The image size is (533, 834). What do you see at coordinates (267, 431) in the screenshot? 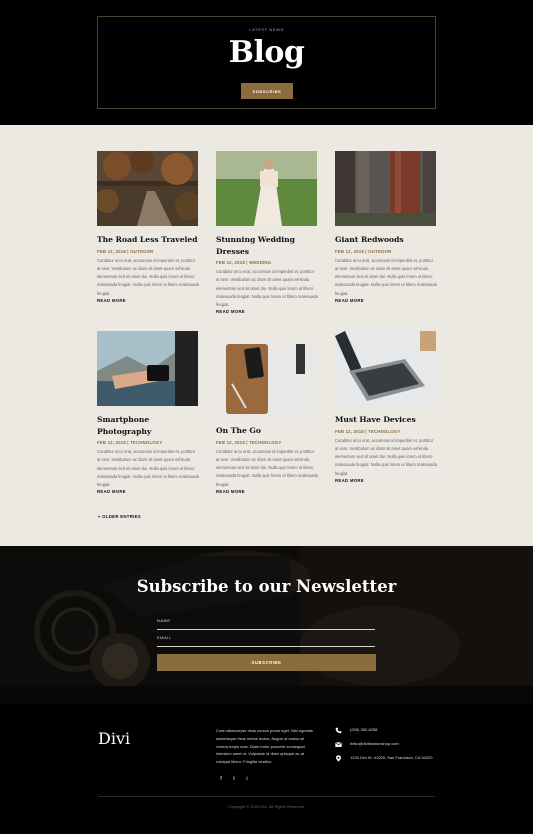
I see `post-title: On The Go` at bounding box center [267, 431].